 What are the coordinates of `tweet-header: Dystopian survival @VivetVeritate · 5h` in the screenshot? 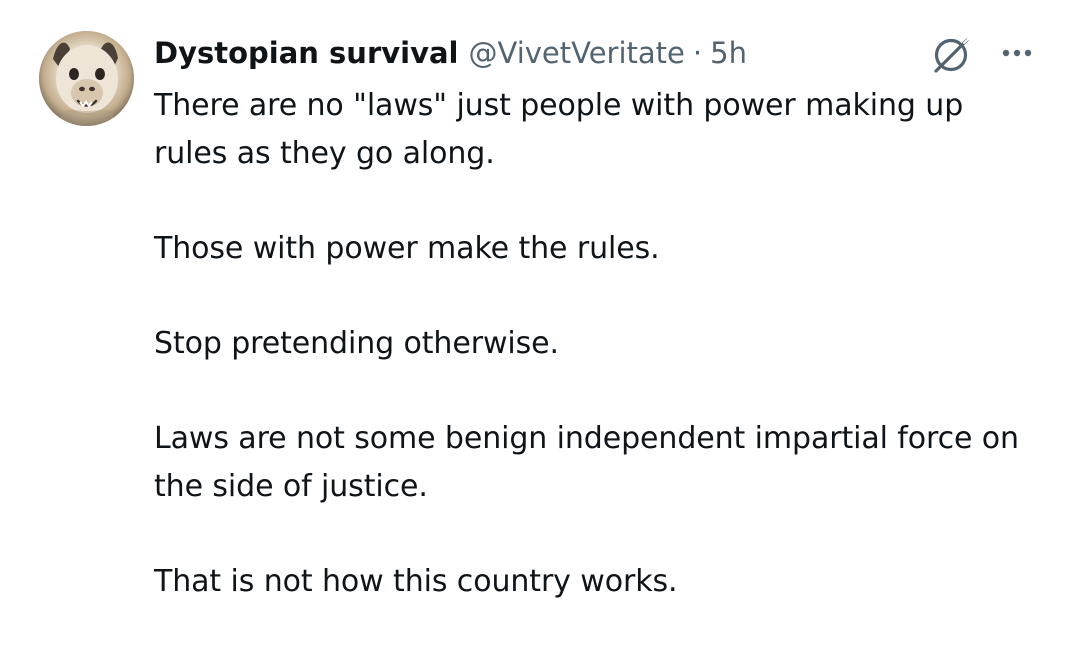 It's located at (450, 53).